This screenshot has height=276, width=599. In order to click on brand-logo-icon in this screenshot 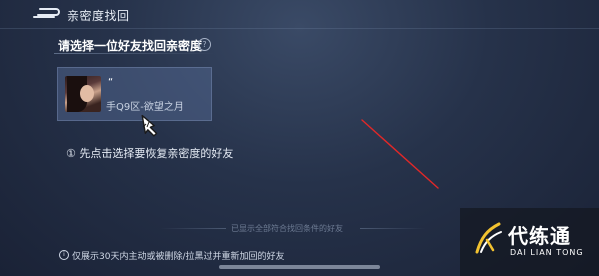, I will do `click(488, 238)`.